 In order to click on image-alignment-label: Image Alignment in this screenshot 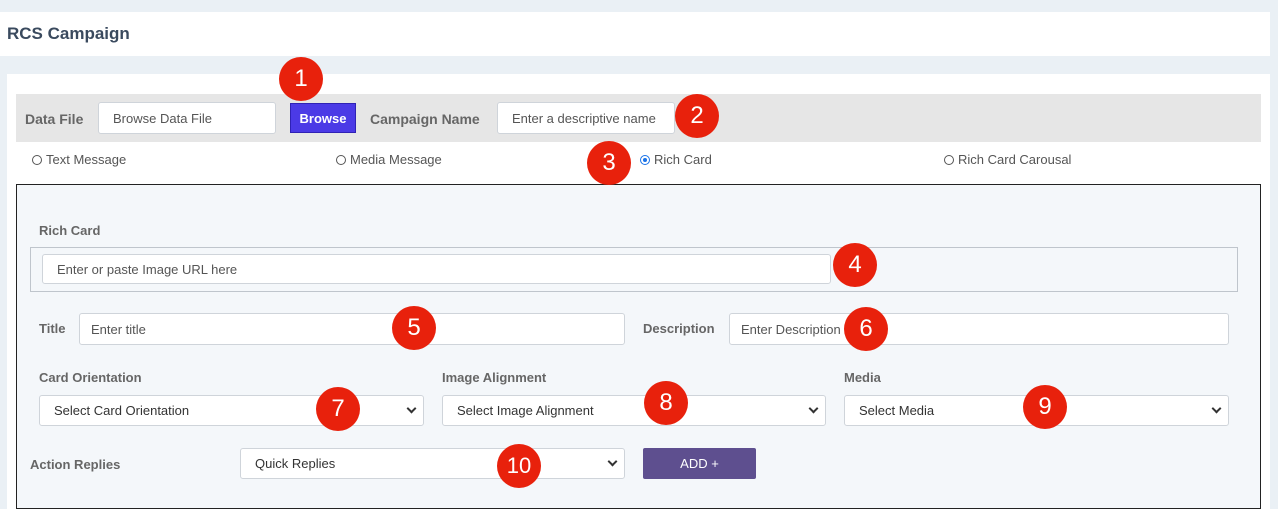, I will do `click(494, 377)`.